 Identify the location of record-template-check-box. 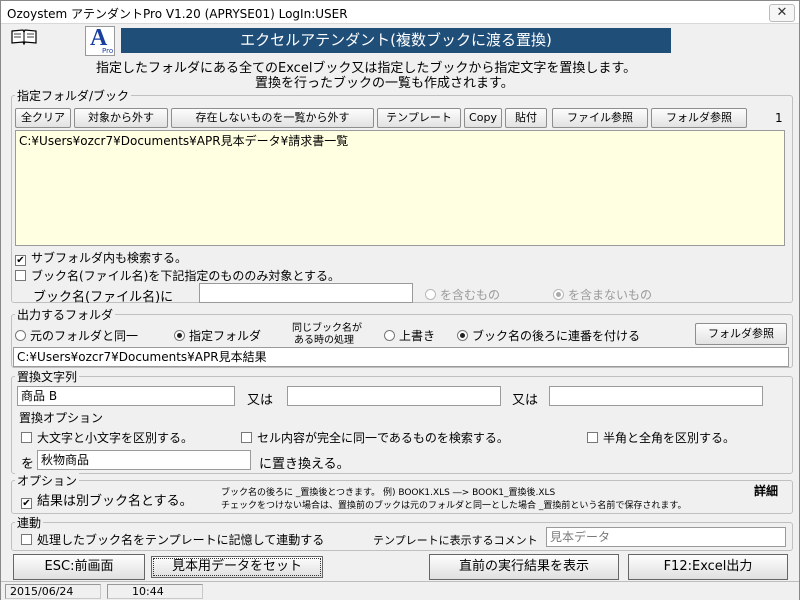
(26, 539).